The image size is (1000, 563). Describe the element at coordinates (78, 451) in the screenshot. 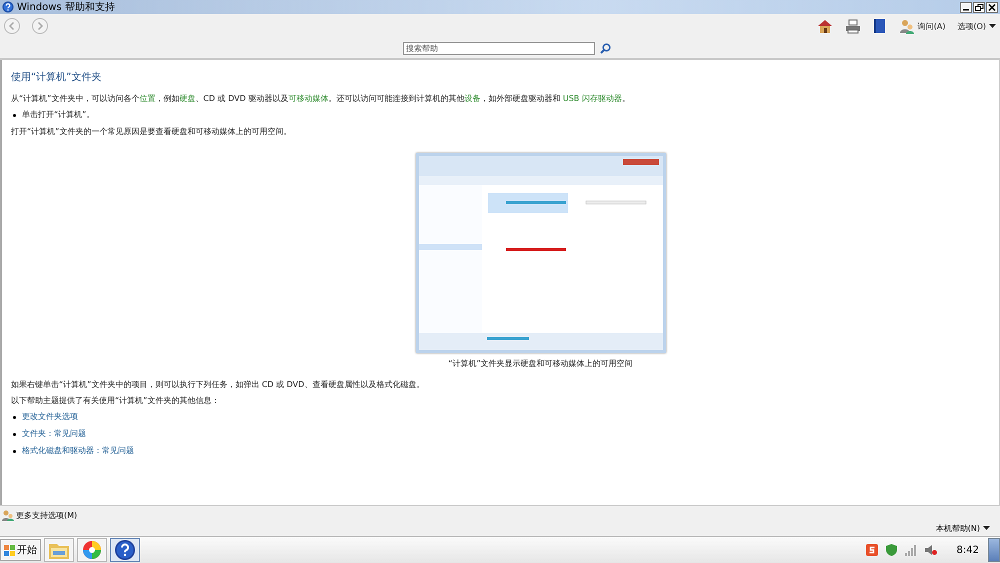

I see `link: 格式化磁盘和驱动器：常见问题` at that location.